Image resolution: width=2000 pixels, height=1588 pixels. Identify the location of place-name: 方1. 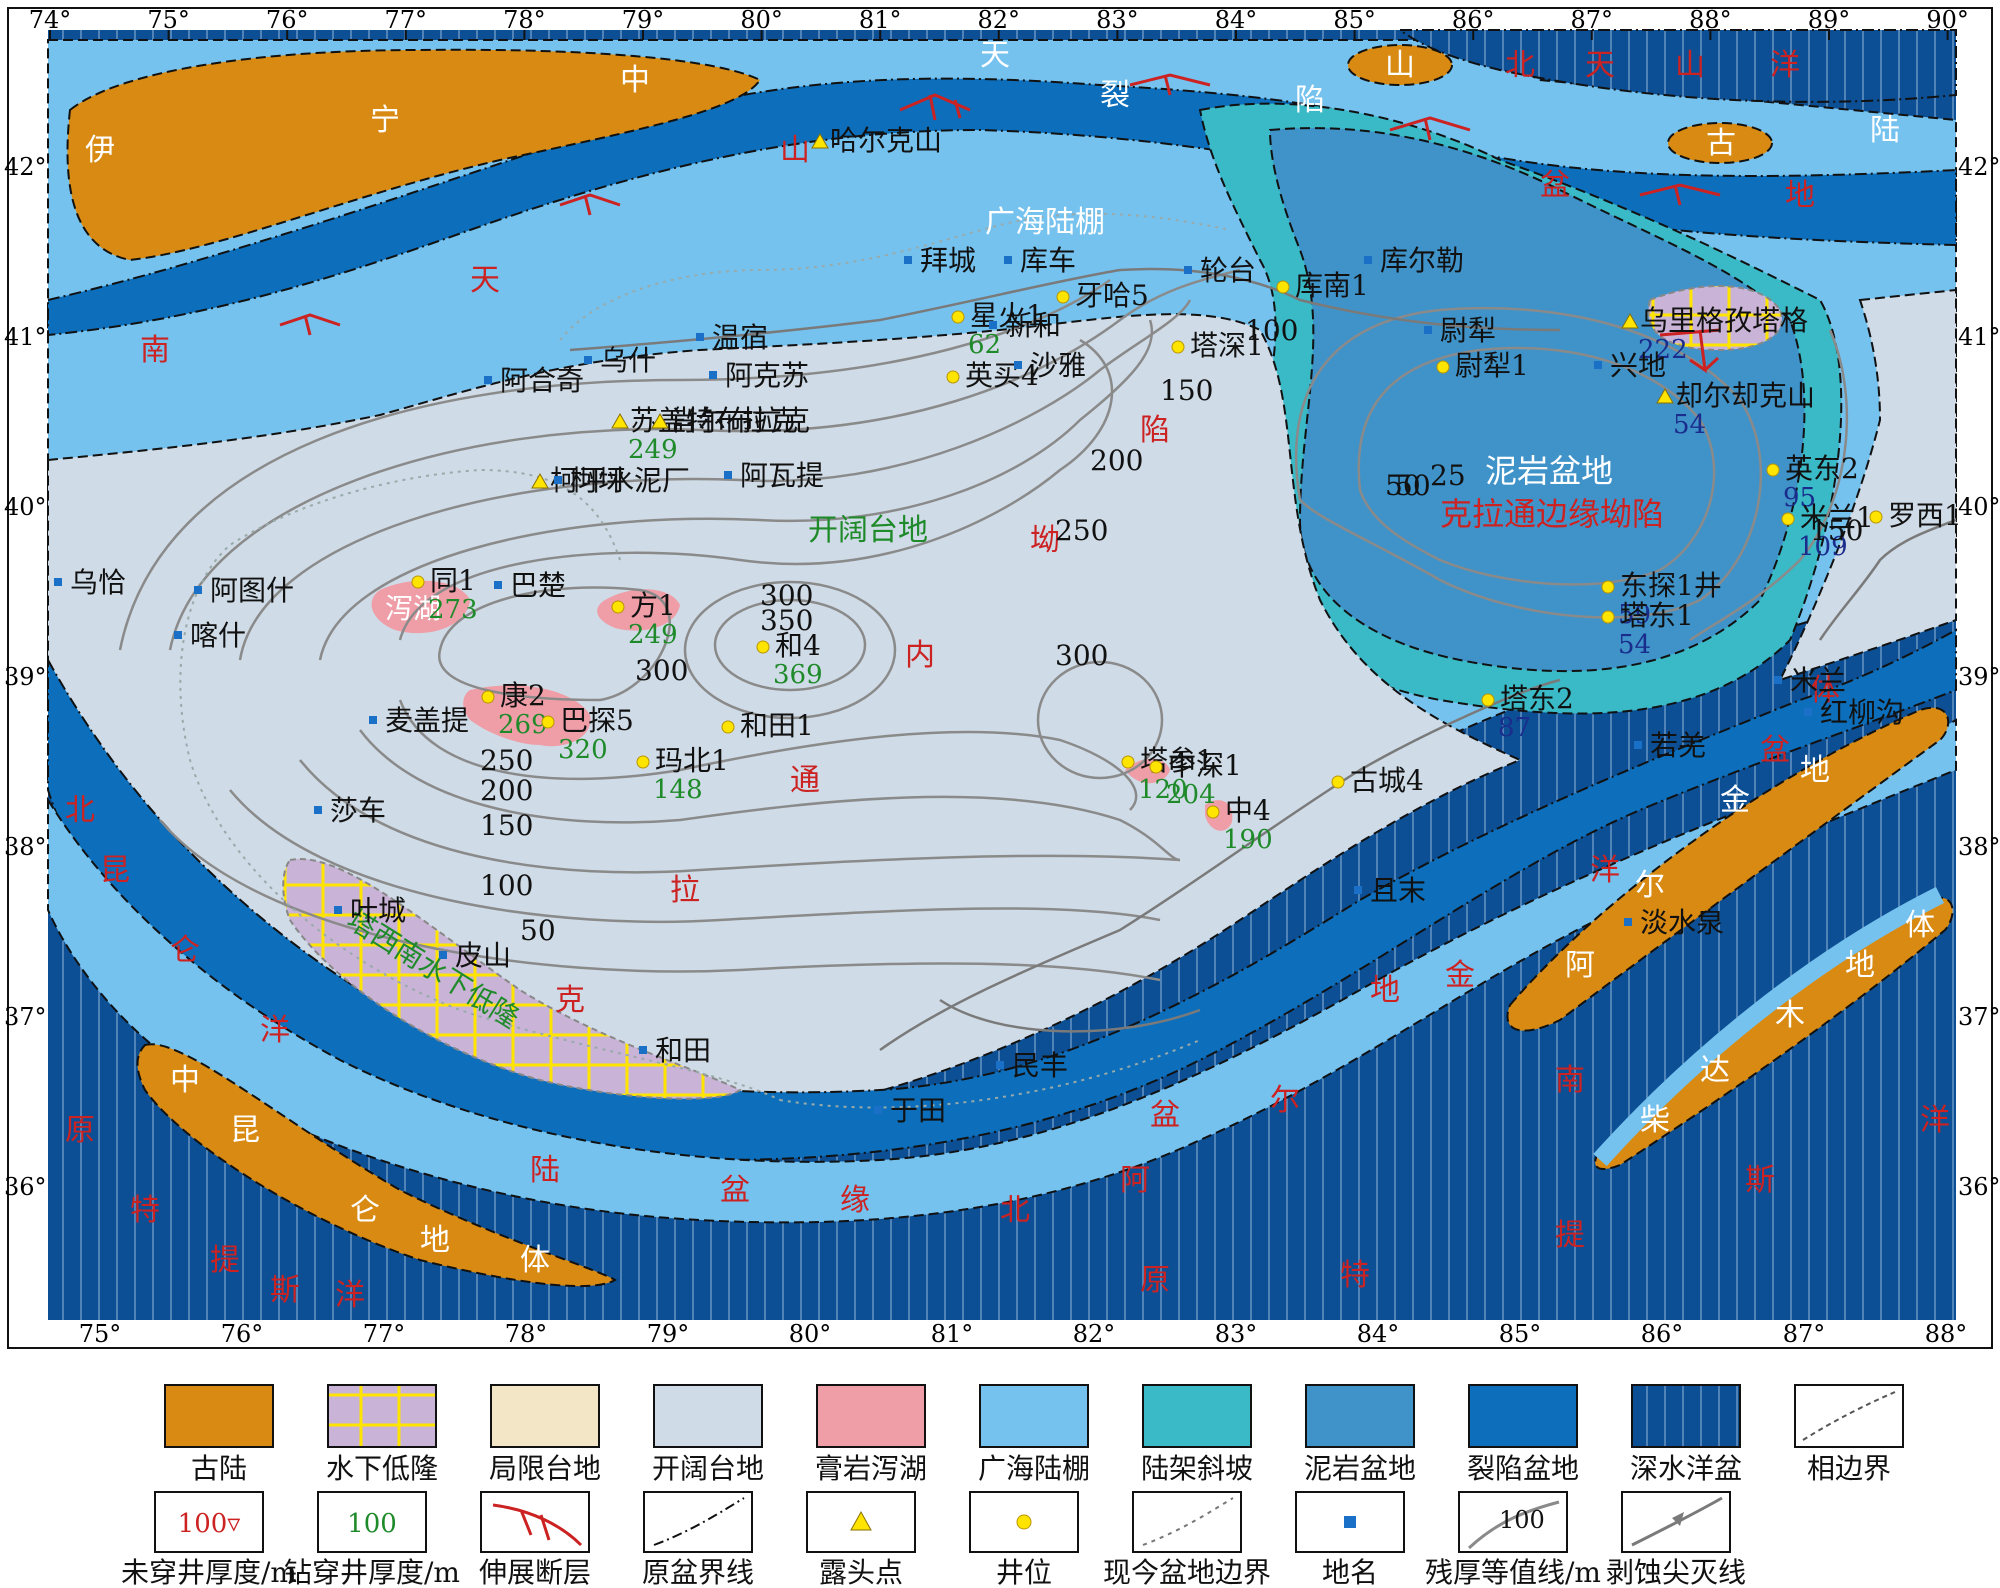
(653, 605).